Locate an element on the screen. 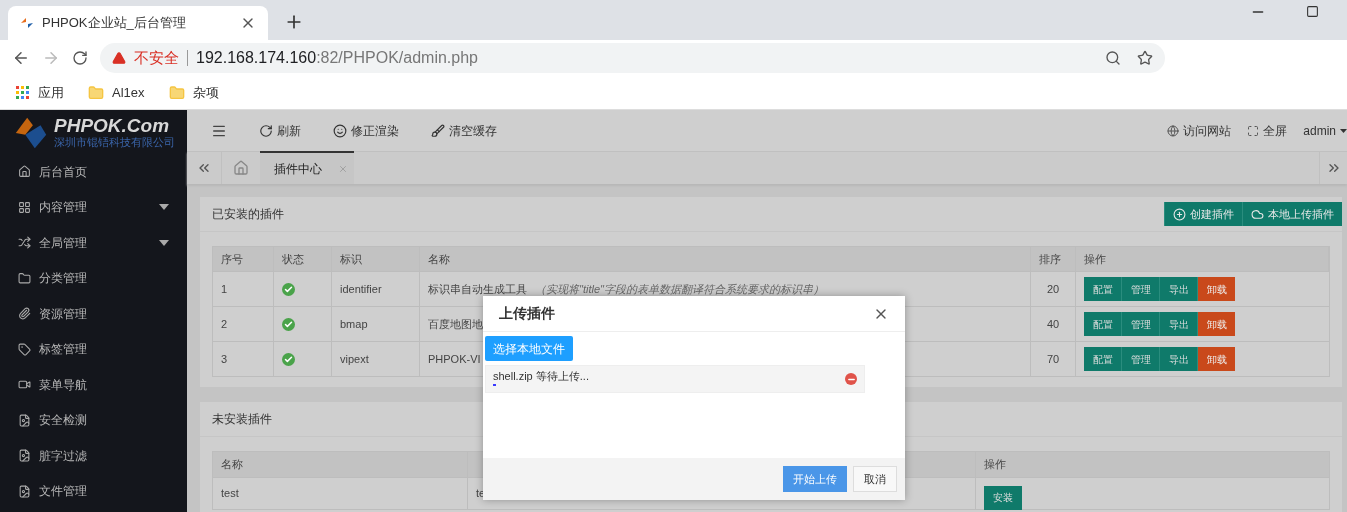 This screenshot has width=1347, height=512. caret-icon is located at coordinates (1343, 130).